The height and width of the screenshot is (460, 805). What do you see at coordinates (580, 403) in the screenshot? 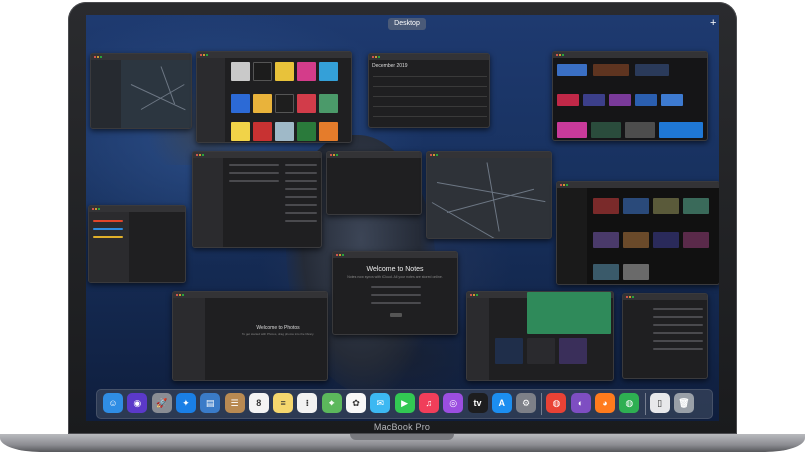
I see `tor-browser-icon: ◐` at bounding box center [580, 403].